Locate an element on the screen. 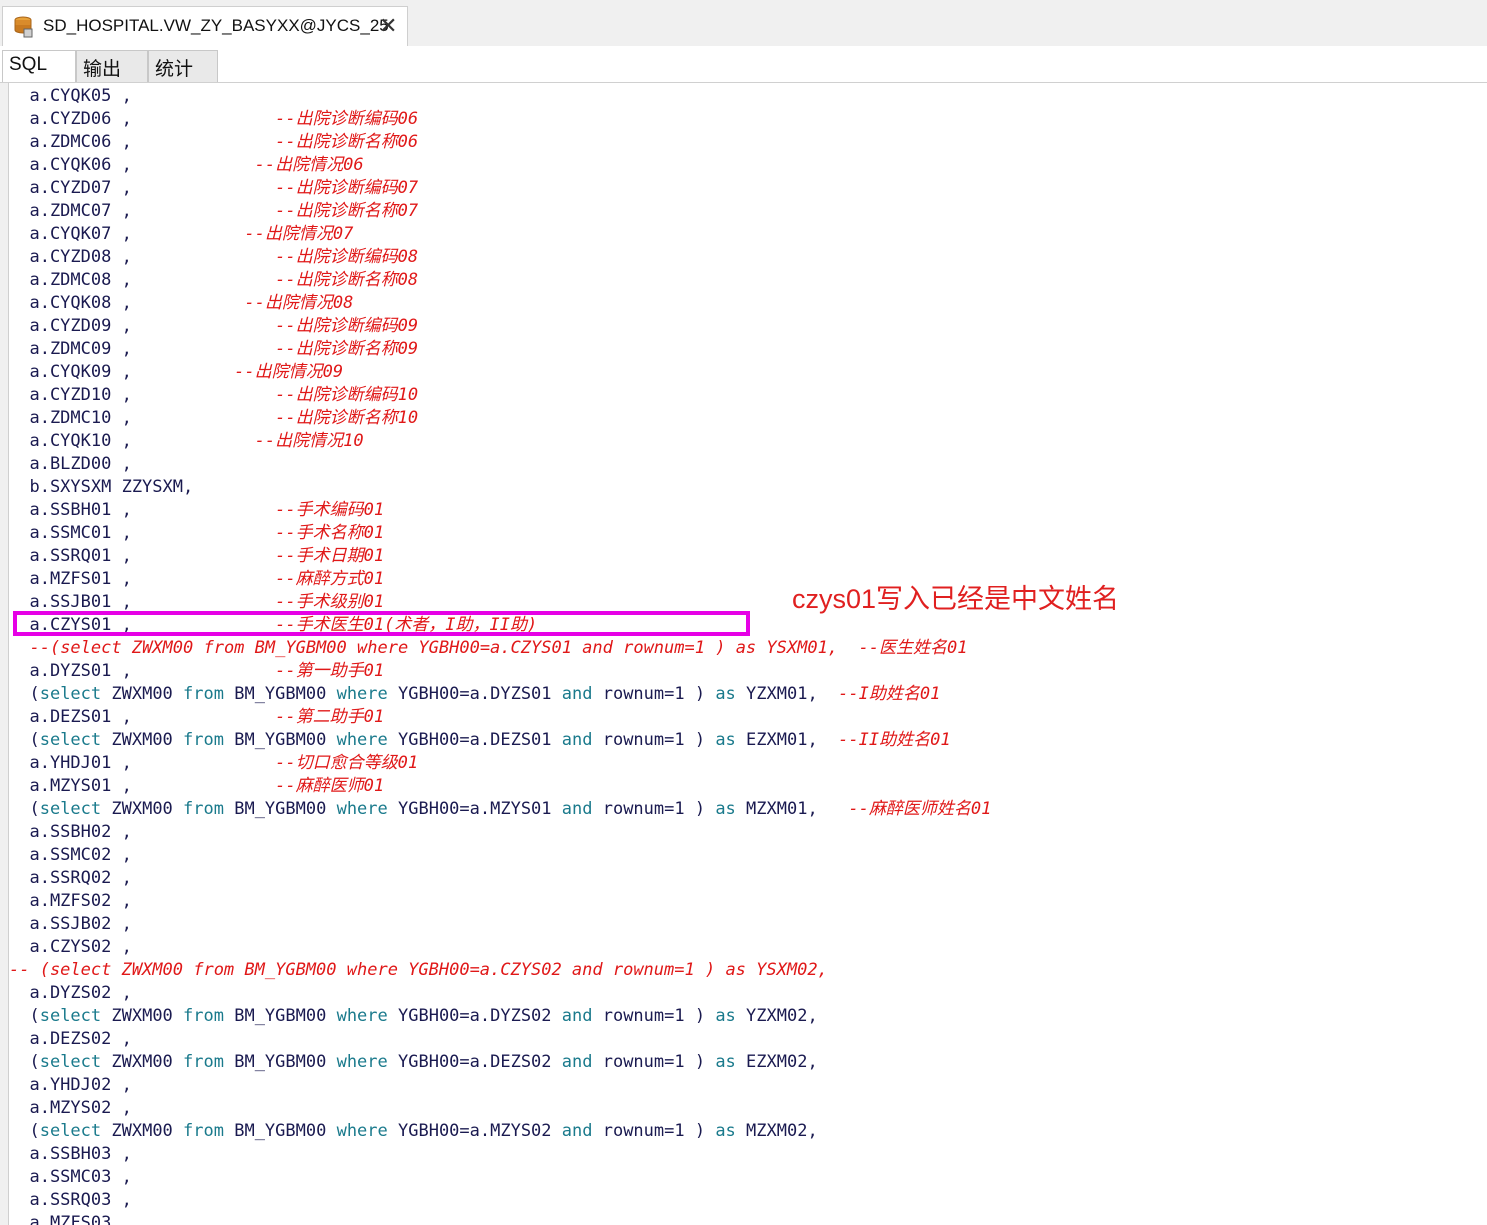 The image size is (1487, 1225). code-text: a.CYZD08 , is located at coordinates (142, 257).